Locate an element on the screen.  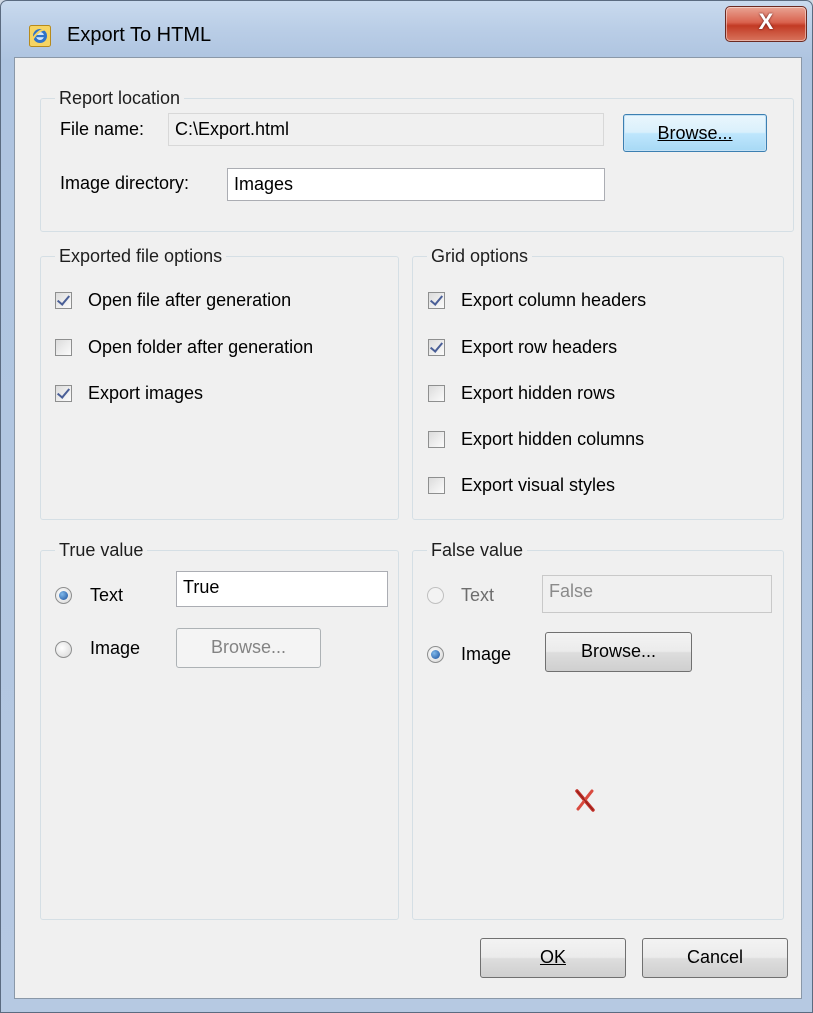
false-text-radio-label: Text is located at coordinates (477, 595).